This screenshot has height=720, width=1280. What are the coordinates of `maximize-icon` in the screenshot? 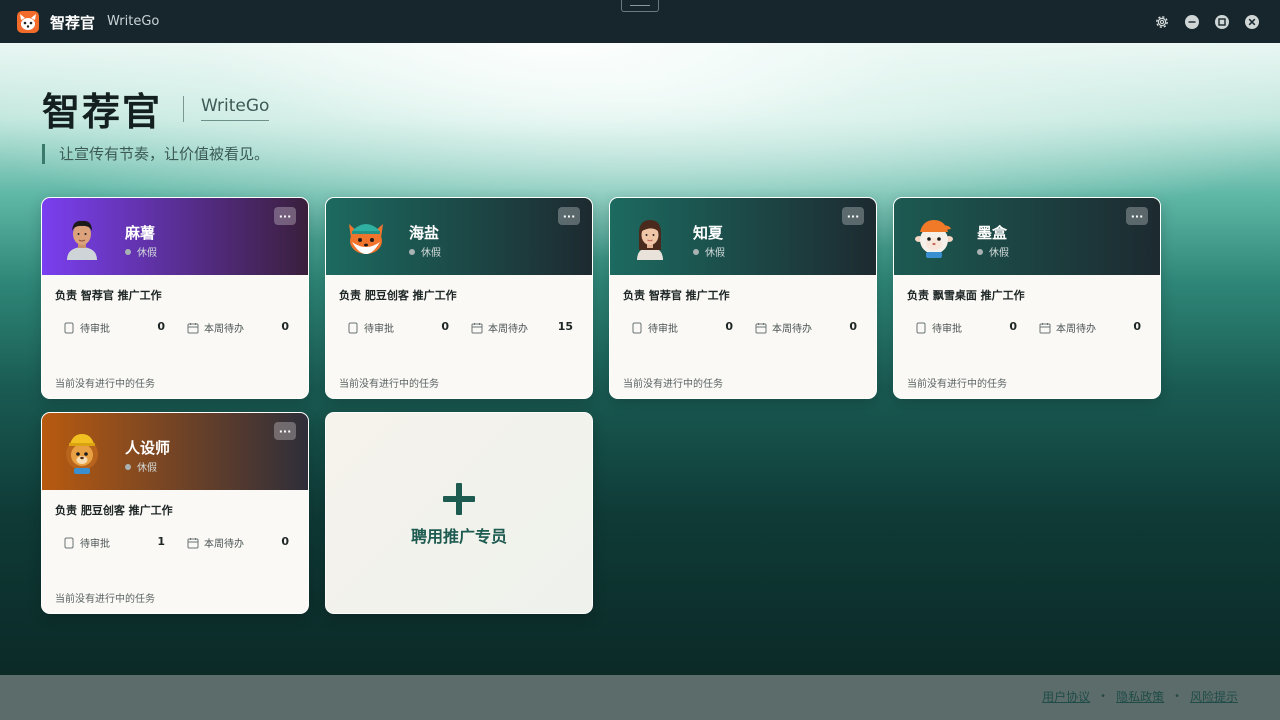 It's located at (1222, 22).